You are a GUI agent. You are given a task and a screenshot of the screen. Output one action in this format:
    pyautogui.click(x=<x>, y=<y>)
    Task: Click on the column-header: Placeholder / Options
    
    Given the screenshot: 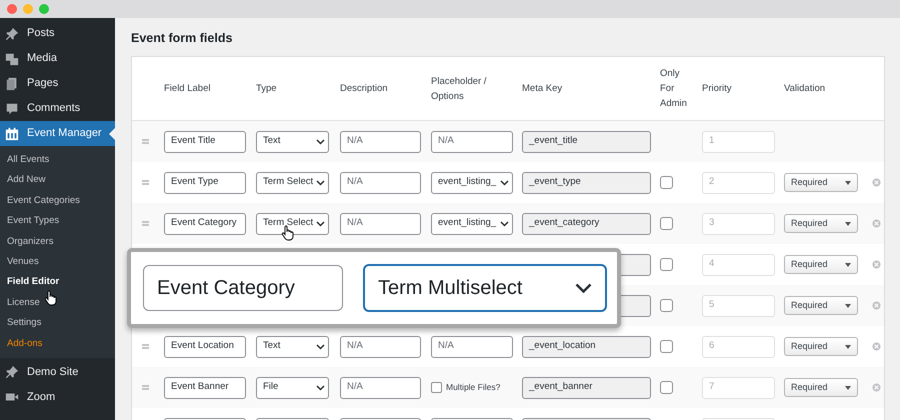 What is the action you would take?
    pyautogui.click(x=459, y=89)
    